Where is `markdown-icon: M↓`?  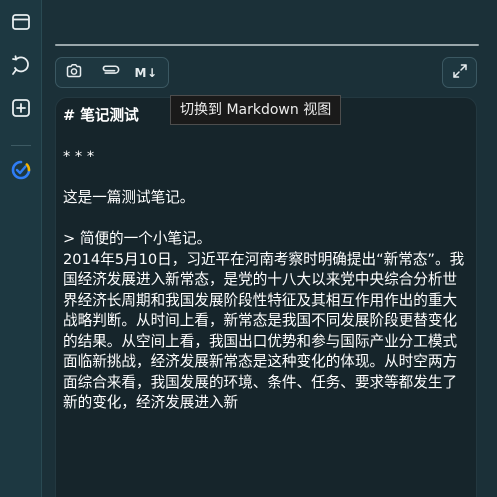 markdown-icon: M↓ is located at coordinates (146, 72).